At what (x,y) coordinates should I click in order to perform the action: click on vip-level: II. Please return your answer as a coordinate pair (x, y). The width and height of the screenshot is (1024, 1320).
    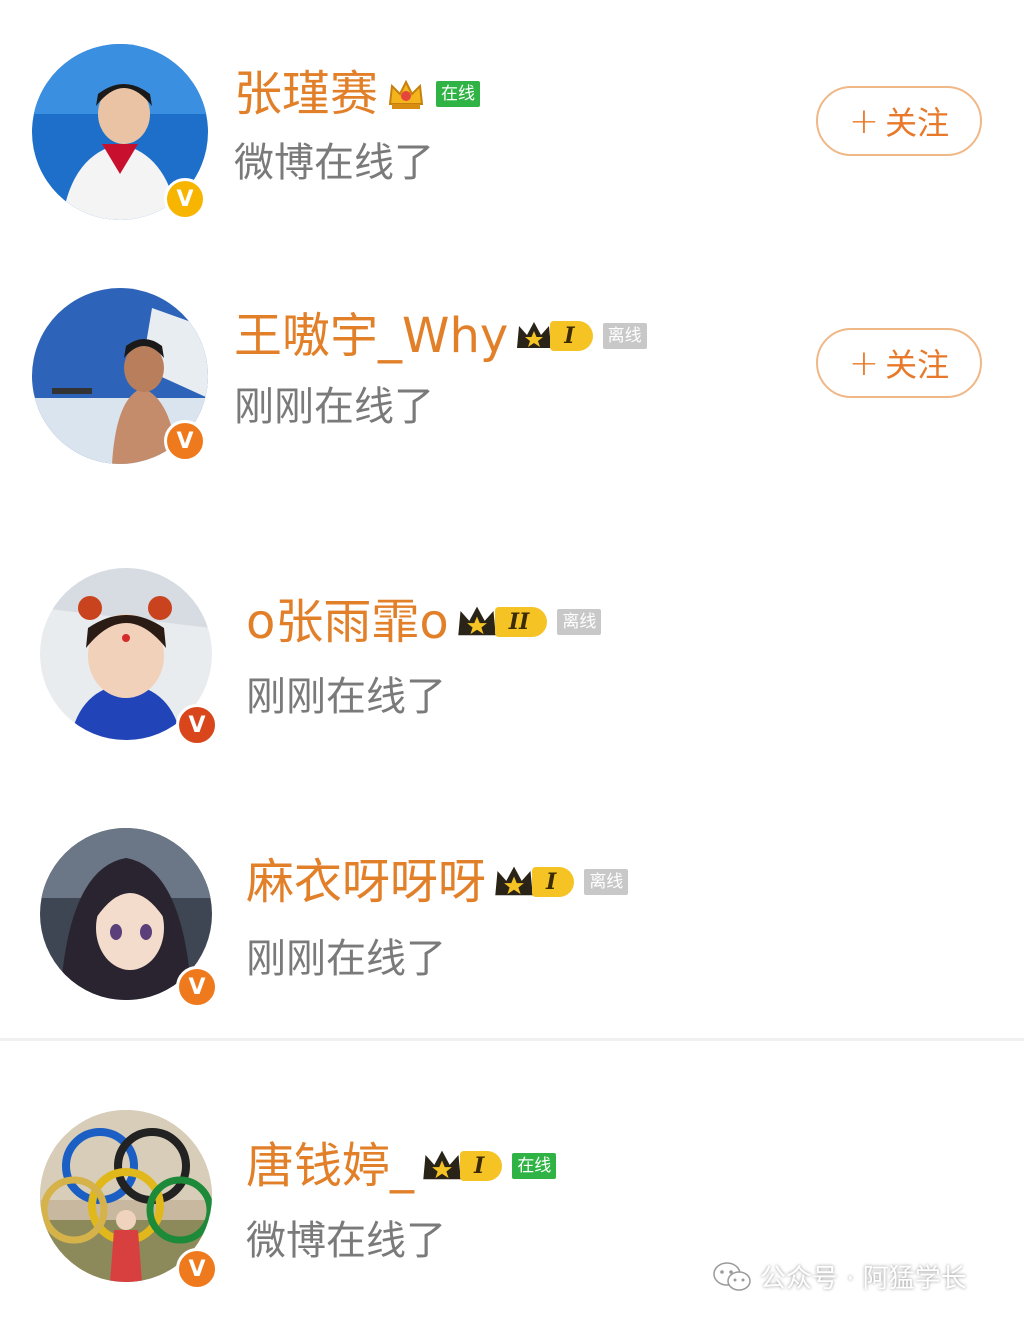
    Looking at the image, I should click on (521, 622).